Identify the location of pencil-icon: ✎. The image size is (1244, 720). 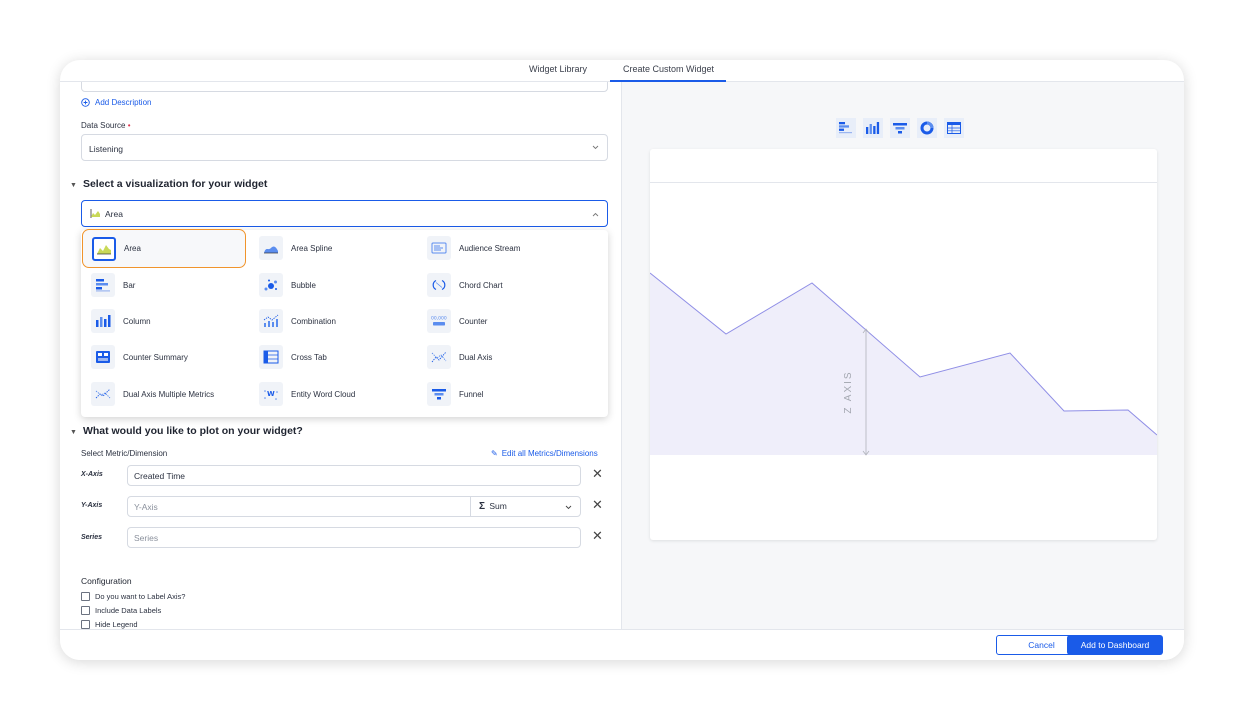
(494, 453).